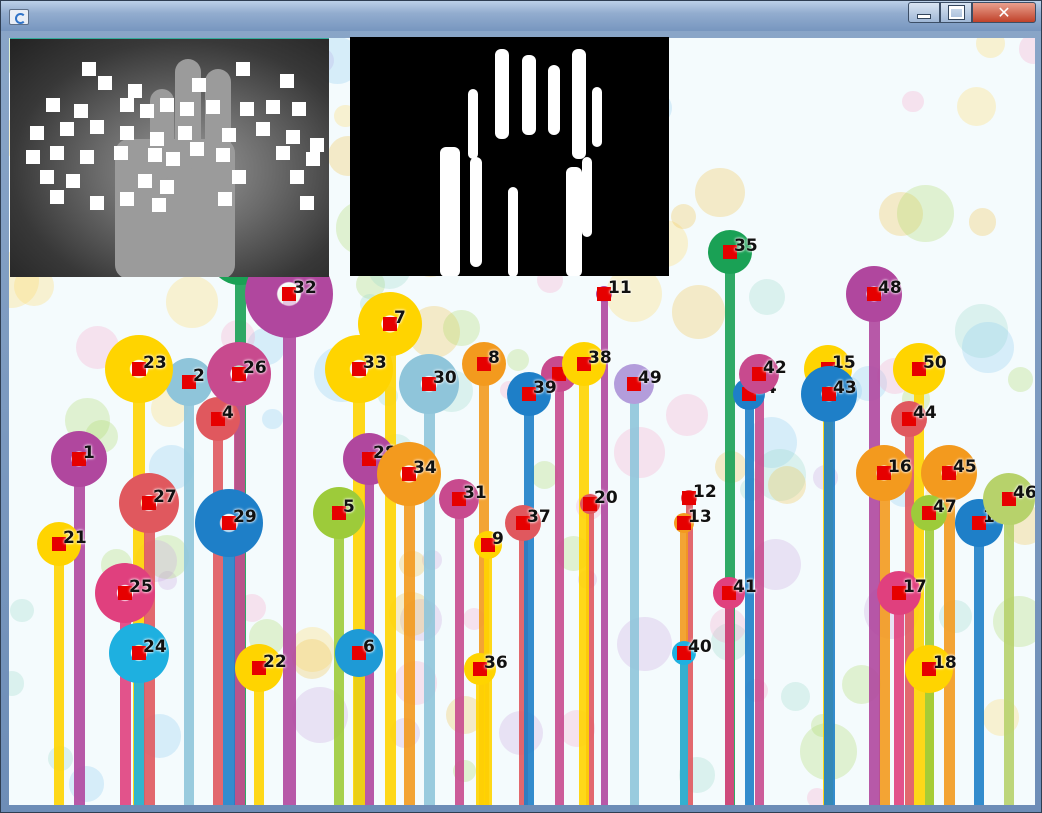 This screenshot has height=813, width=1042. I want to click on maximize-icon, so click(956, 12).